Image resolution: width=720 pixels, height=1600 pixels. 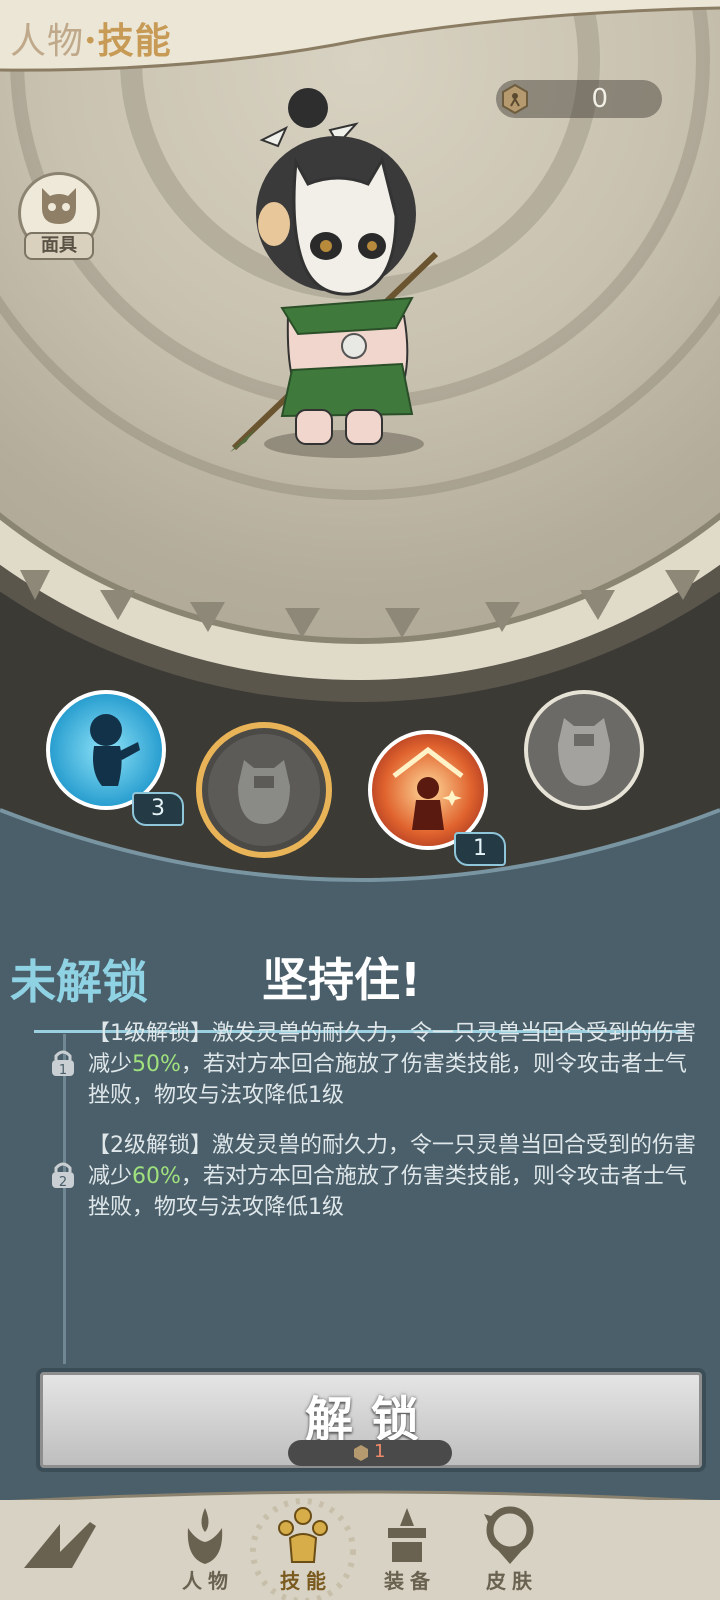 What do you see at coordinates (361, 1453) in the screenshot?
I see `token-coin-icon` at bounding box center [361, 1453].